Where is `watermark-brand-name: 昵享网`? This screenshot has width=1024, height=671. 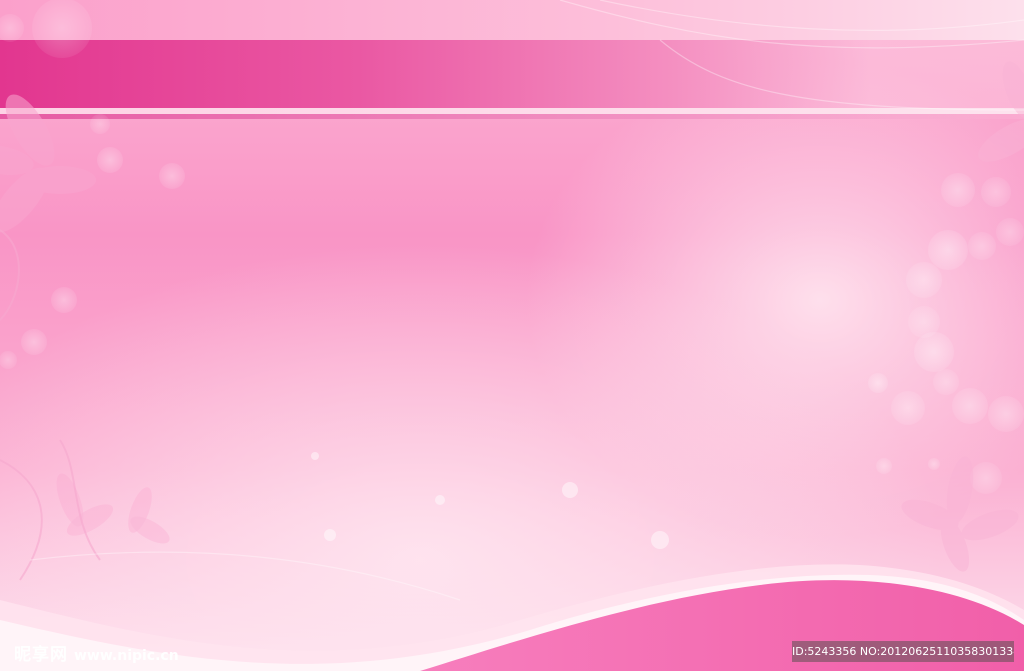
watermark-brand-name: 昵享网 is located at coordinates (41, 655).